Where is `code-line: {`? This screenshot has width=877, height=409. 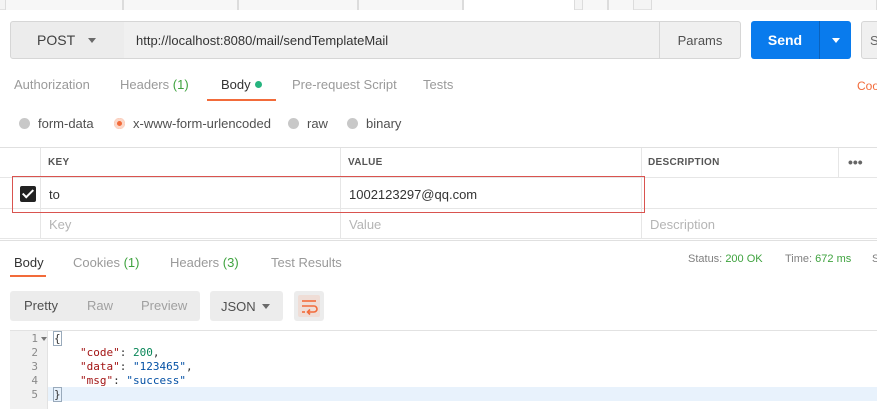 code-line: { is located at coordinates (57, 338).